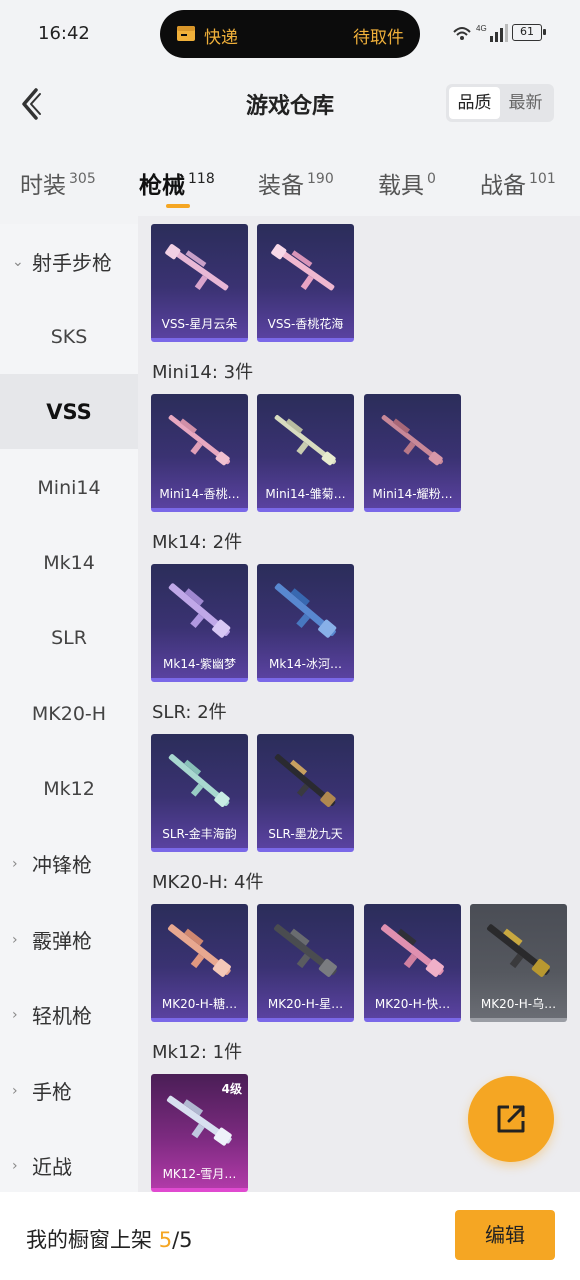 The height and width of the screenshot is (1280, 580). I want to click on sidebar-item-mini14: Mini14, so click(69, 487).